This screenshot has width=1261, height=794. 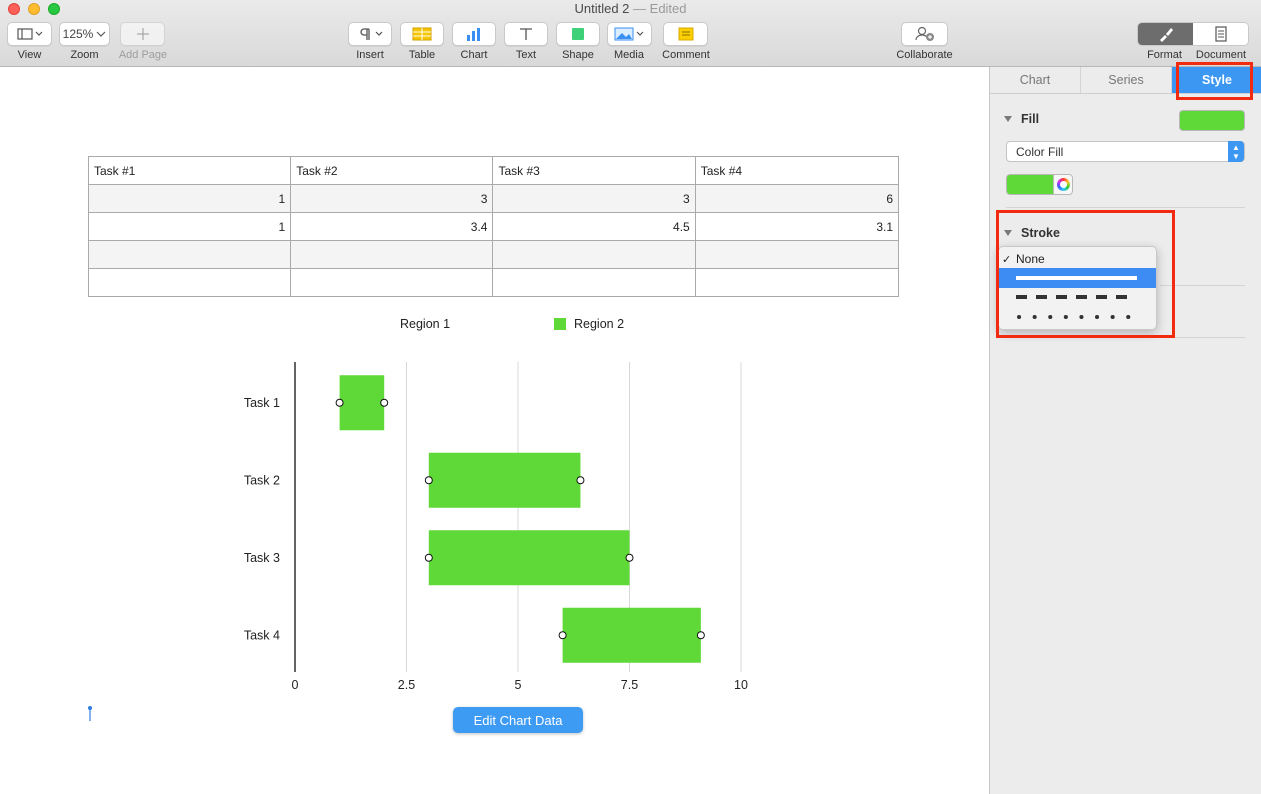 I want to click on chevron-down-icon, so click(x=101, y=34).